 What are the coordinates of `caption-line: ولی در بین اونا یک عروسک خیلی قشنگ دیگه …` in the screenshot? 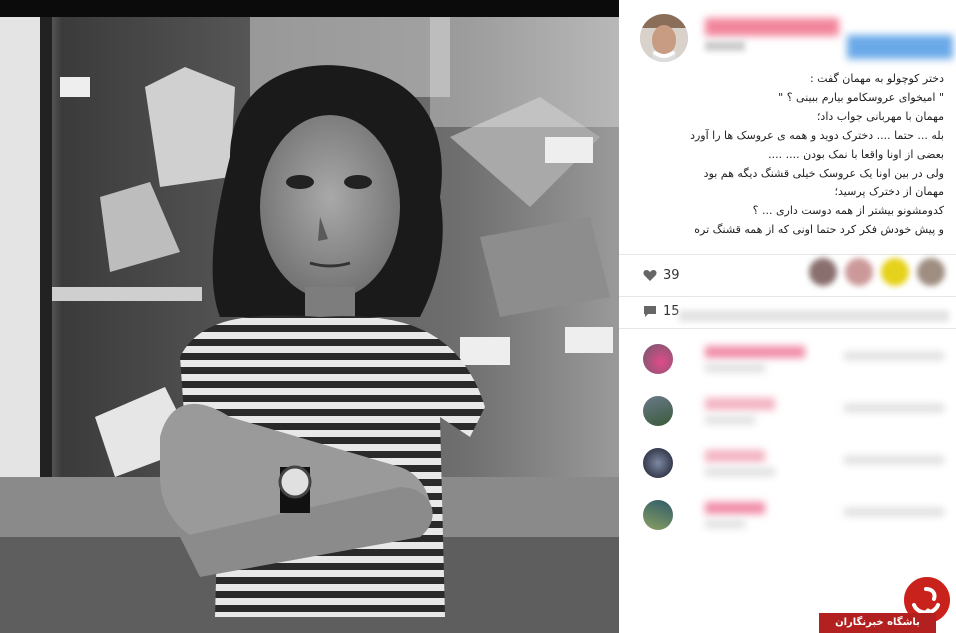 It's located at (823, 173).